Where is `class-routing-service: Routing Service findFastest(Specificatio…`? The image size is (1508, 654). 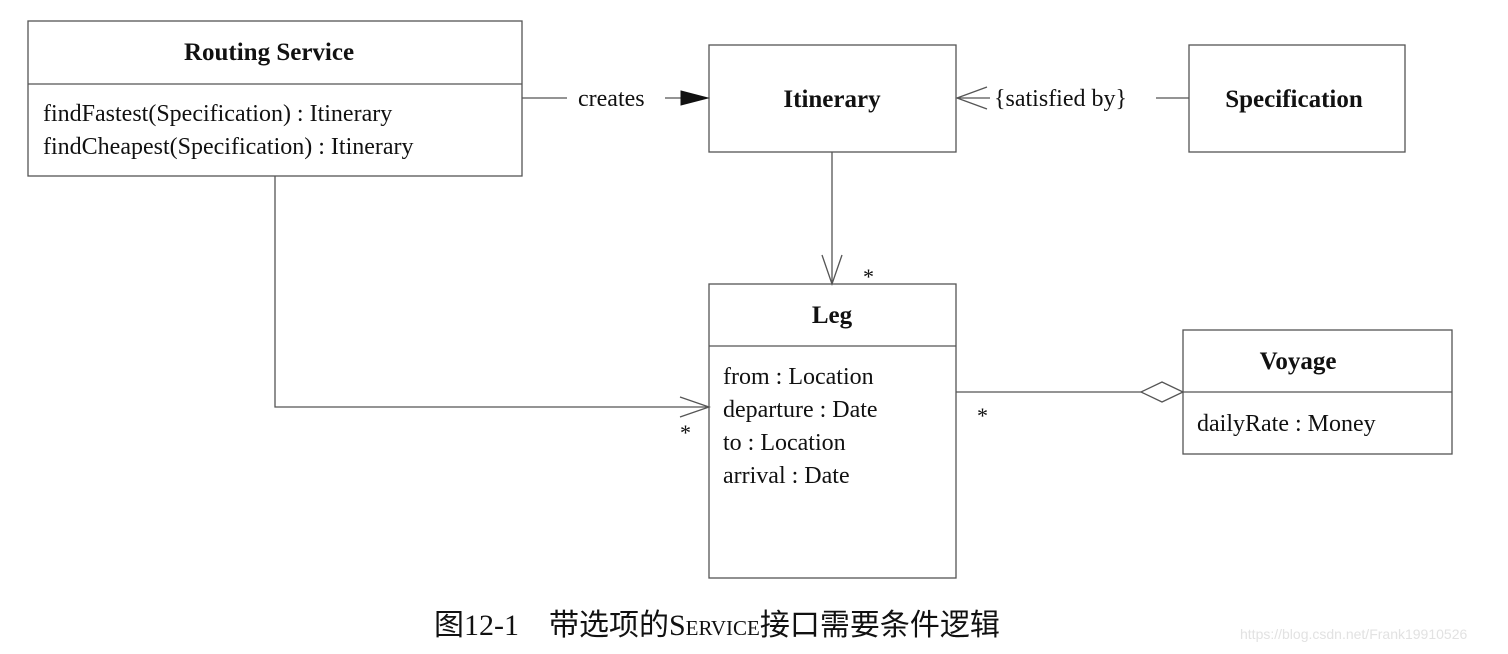
class-routing-service: Routing Service findFastest(Specificatio… is located at coordinates (275, 98).